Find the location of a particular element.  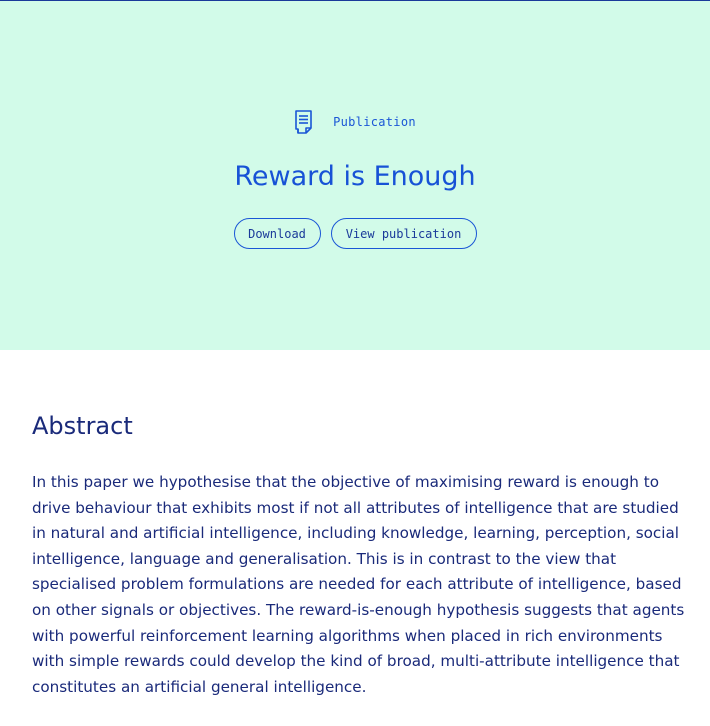

publication-kind: Publication is located at coordinates (355, 122).